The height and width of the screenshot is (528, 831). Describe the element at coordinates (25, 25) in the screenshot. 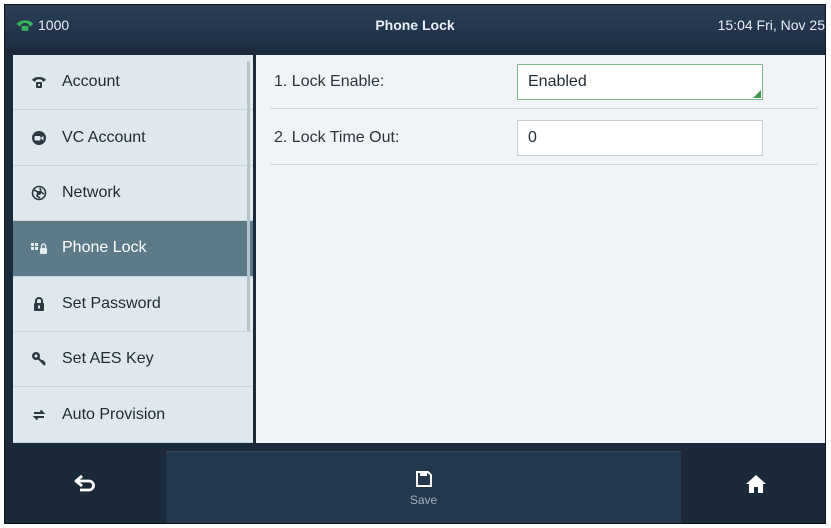

I see `phone-handset-icon` at that location.